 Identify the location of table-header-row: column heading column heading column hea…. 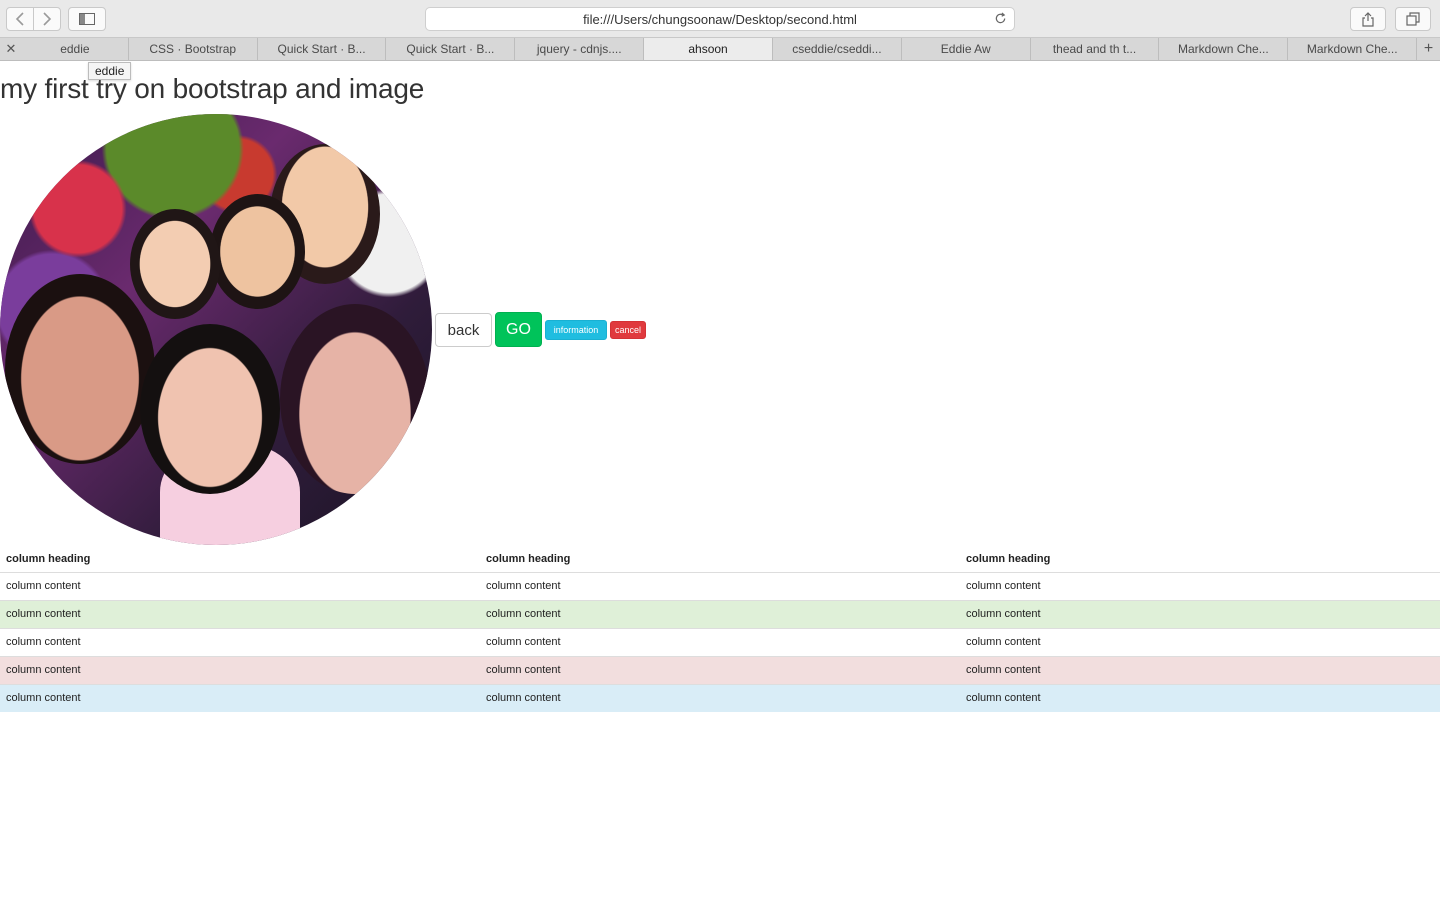
(720, 559).